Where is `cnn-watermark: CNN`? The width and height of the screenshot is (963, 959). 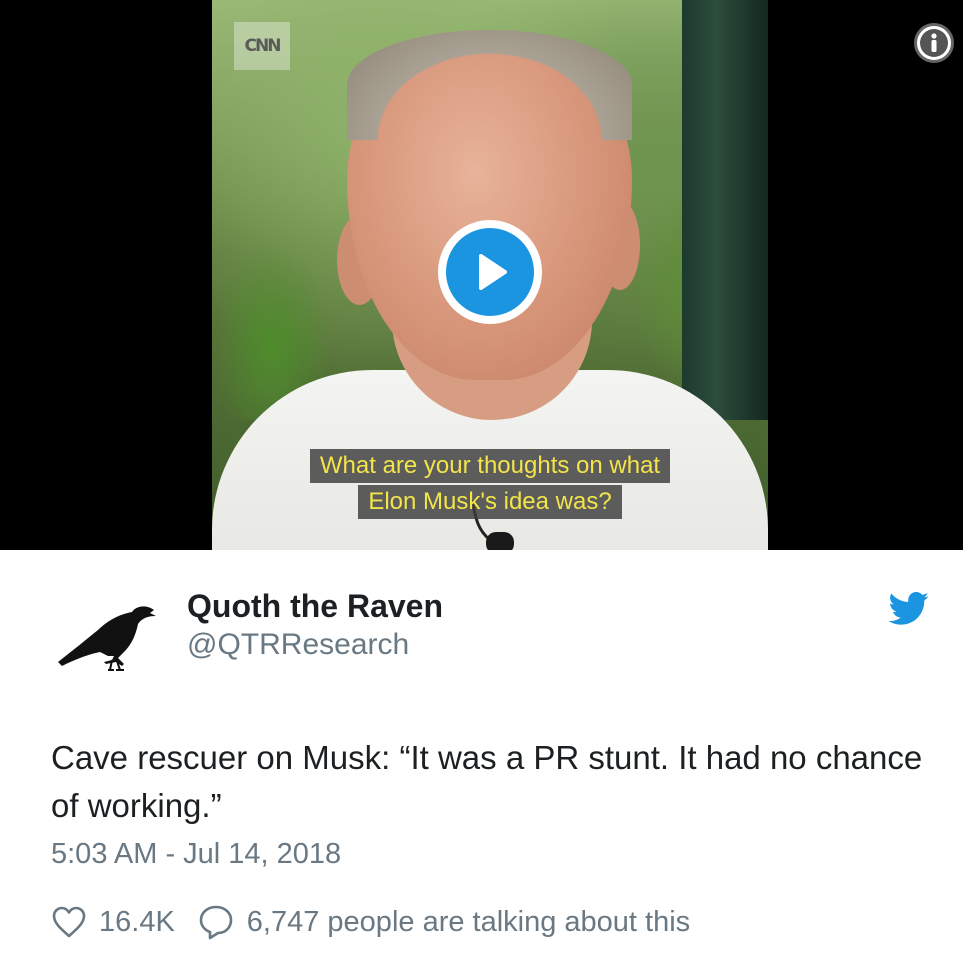 cnn-watermark: CNN is located at coordinates (262, 46).